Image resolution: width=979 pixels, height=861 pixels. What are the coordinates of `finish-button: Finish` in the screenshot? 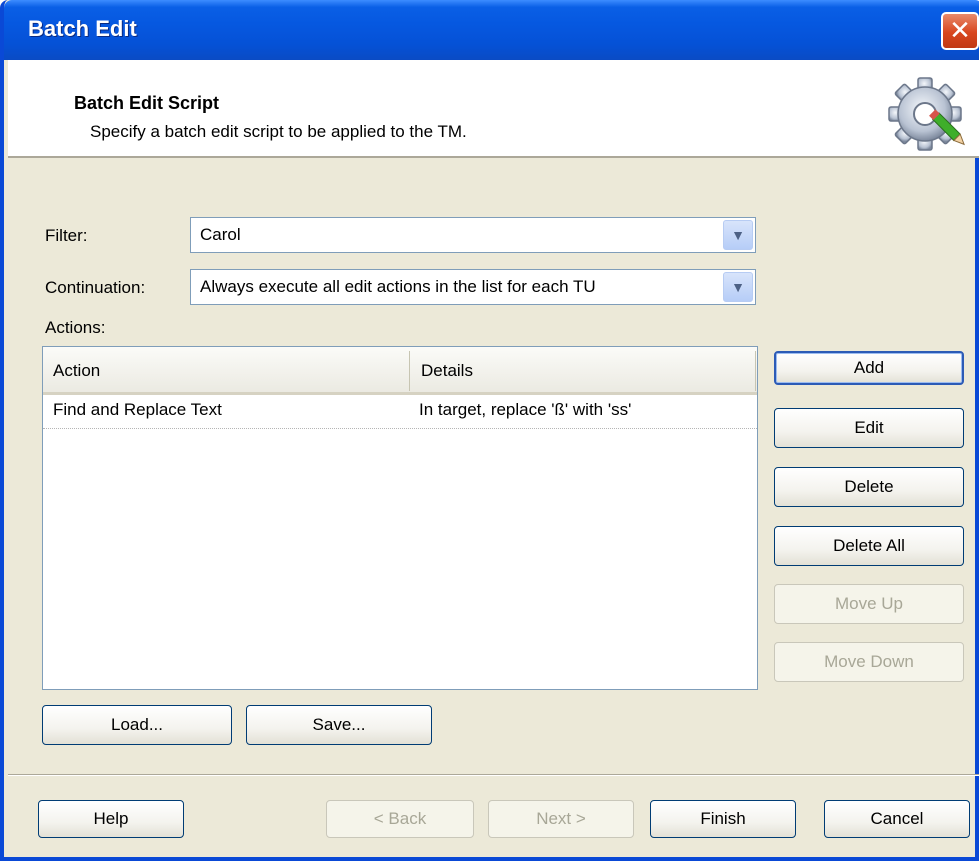 It's located at (723, 819).